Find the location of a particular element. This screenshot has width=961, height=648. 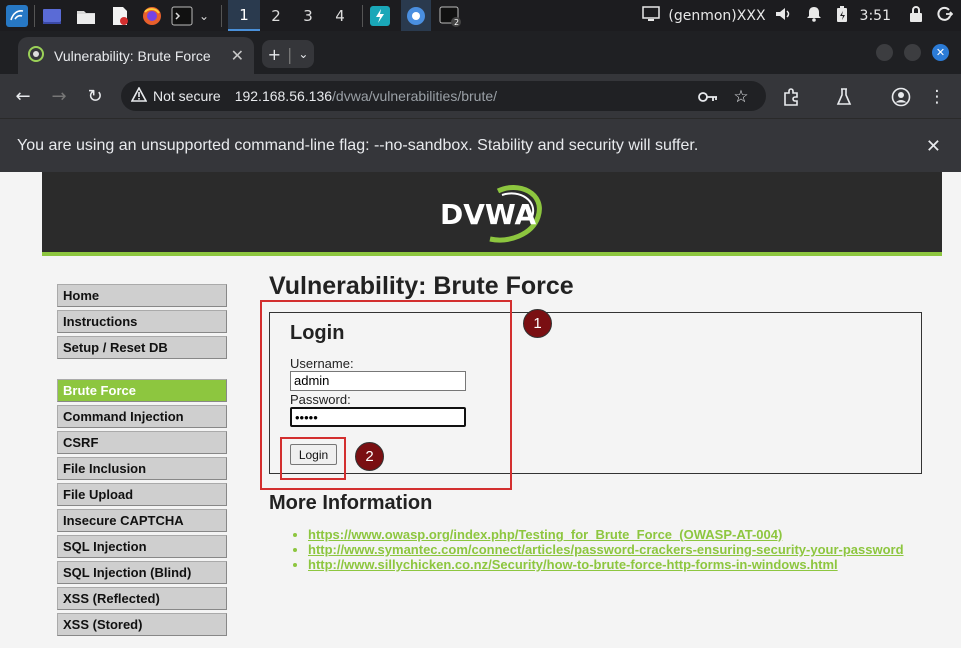

annotation-badge-1: 1 is located at coordinates (537, 323).